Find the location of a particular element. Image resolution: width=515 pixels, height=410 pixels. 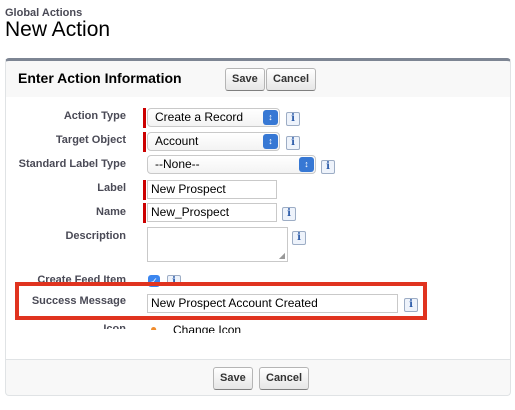

name-field-label: Name is located at coordinates (111, 212).